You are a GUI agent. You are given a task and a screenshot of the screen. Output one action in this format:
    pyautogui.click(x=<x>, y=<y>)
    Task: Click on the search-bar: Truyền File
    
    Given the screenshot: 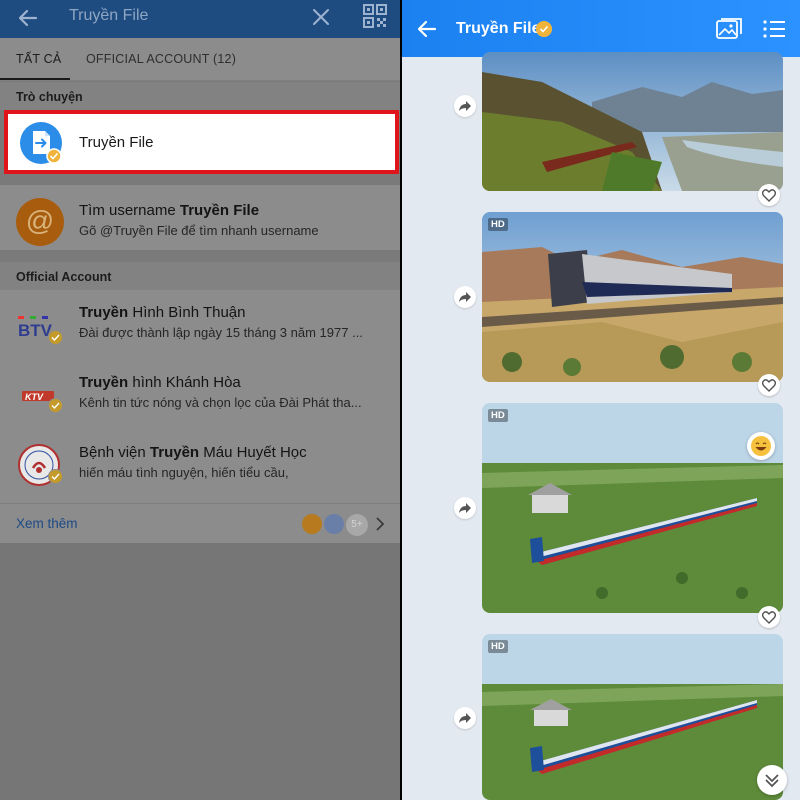 What is the action you would take?
    pyautogui.click(x=200, y=19)
    